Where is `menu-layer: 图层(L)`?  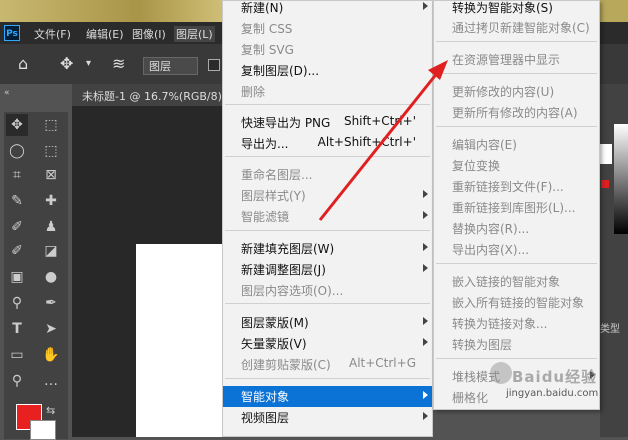
menu-layer: 图层(L) is located at coordinates (194, 34).